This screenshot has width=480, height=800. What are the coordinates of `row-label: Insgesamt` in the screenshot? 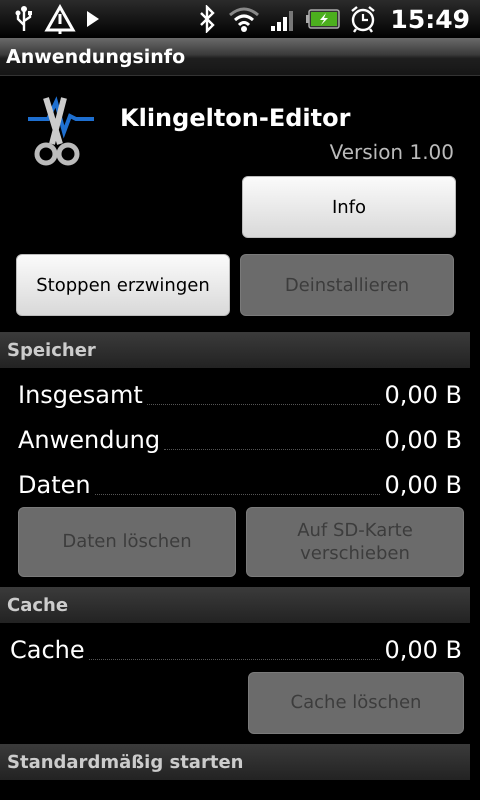 It's located at (80, 394).